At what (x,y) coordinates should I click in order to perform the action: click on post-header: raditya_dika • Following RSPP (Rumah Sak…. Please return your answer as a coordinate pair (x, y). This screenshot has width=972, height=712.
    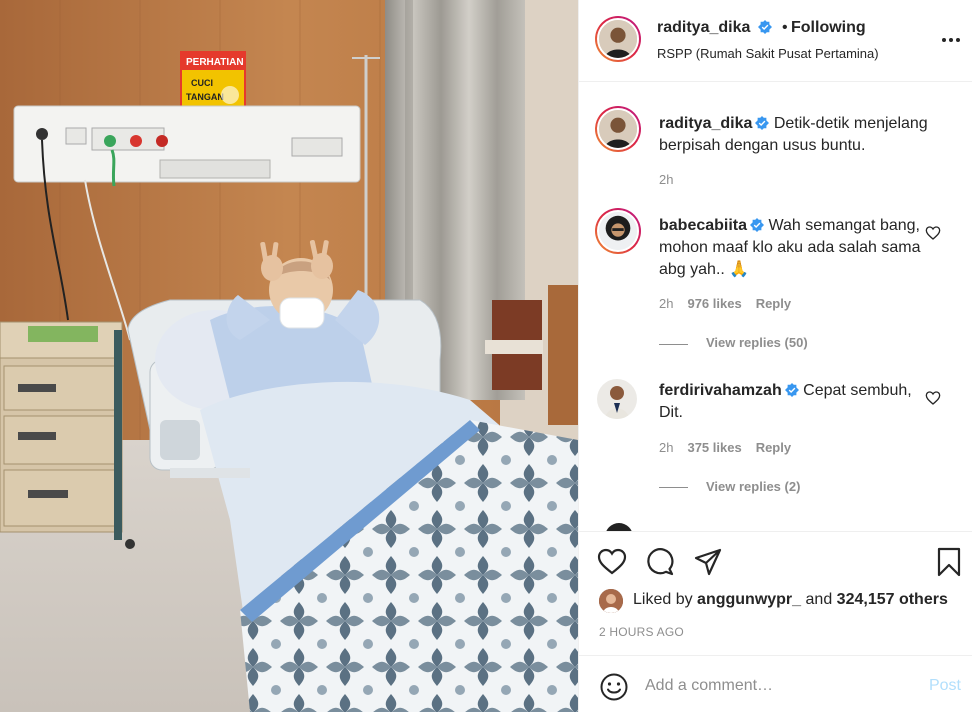
    Looking at the image, I should click on (775, 41).